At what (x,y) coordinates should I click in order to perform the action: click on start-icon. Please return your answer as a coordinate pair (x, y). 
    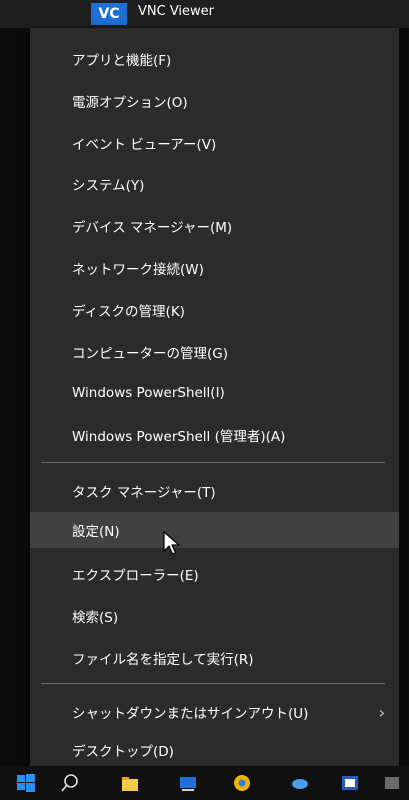
    Looking at the image, I should click on (26, 783).